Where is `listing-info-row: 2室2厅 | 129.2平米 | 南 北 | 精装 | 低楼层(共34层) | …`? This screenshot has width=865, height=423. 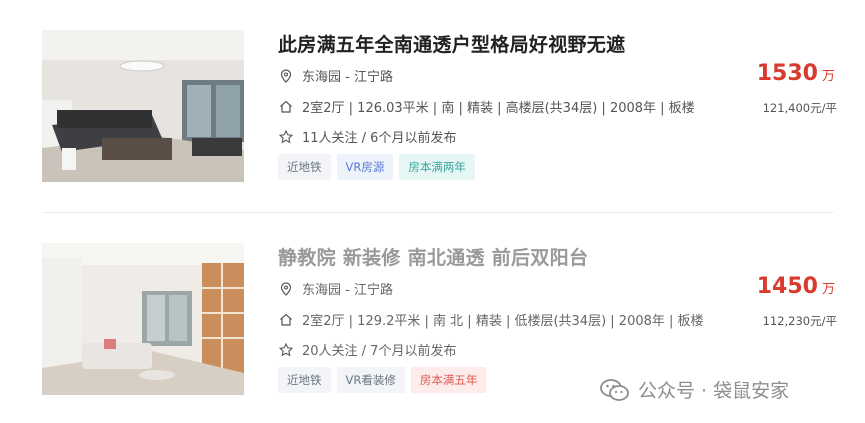 listing-info-row: 2室2厅 | 129.2平米 | 南 北 | 精装 | 低楼层(共34层) | … is located at coordinates (491, 319).